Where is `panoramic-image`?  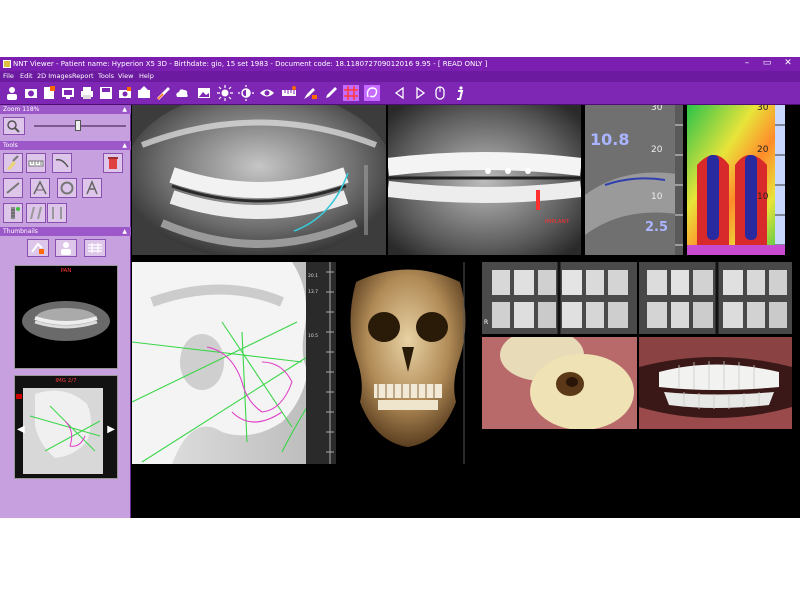 panoramic-image is located at coordinates (259, 180).